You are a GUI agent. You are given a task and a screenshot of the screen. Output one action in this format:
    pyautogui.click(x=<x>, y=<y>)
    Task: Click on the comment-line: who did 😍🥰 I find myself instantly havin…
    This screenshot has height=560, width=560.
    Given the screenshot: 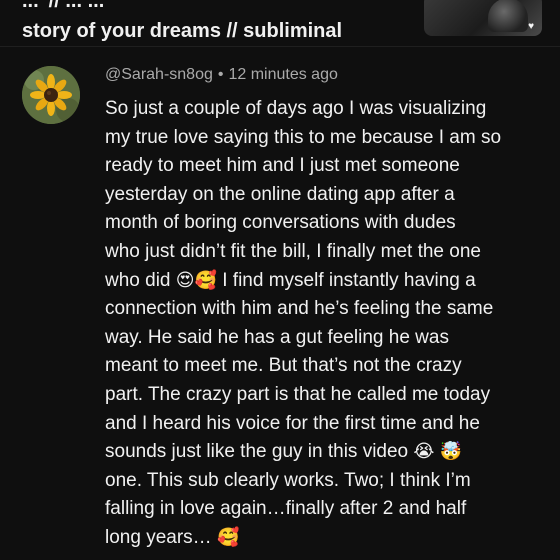 What is the action you would take?
    pyautogui.click(x=327, y=281)
    